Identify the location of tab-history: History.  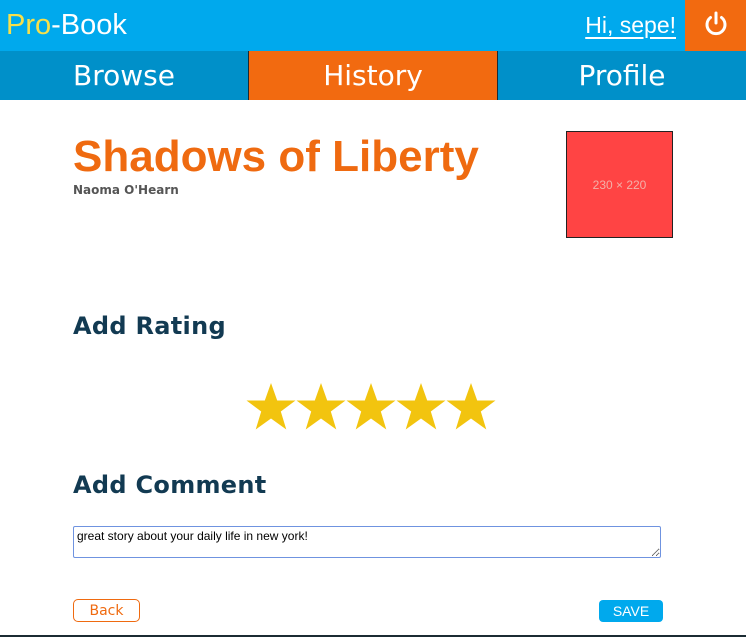
(373, 75).